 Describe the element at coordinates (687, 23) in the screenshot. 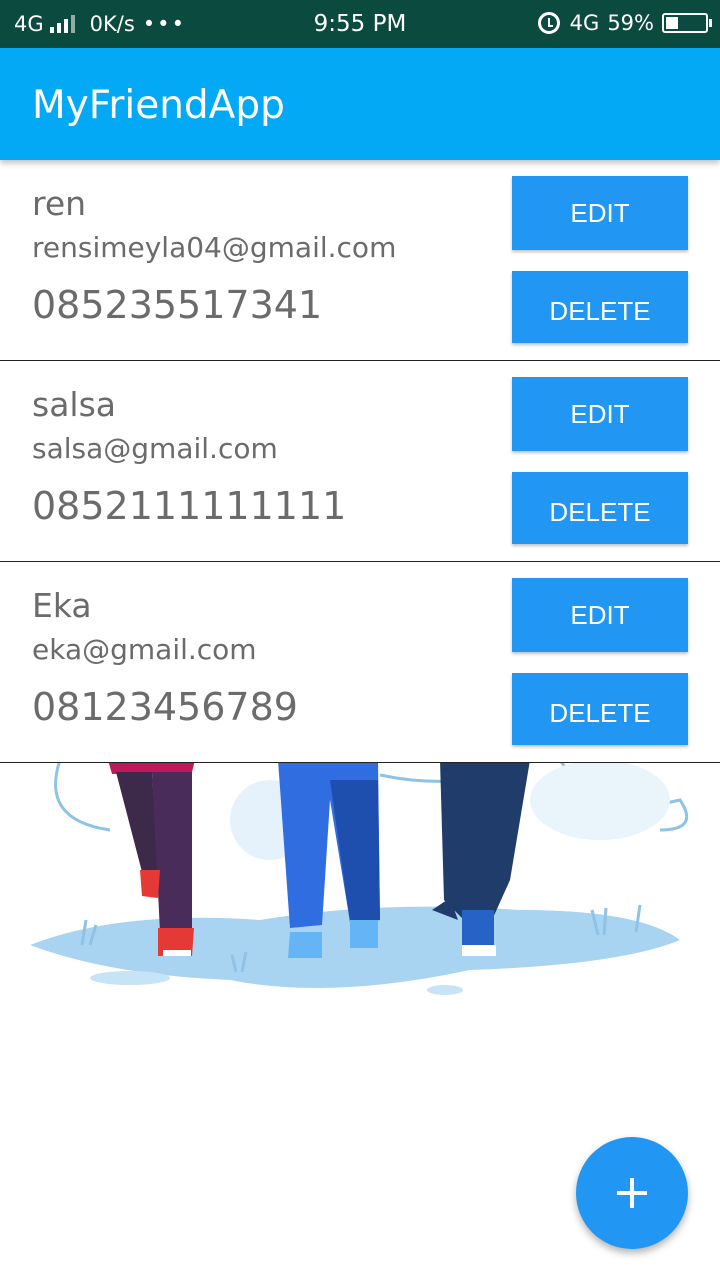

I see `battery-icon` at that location.